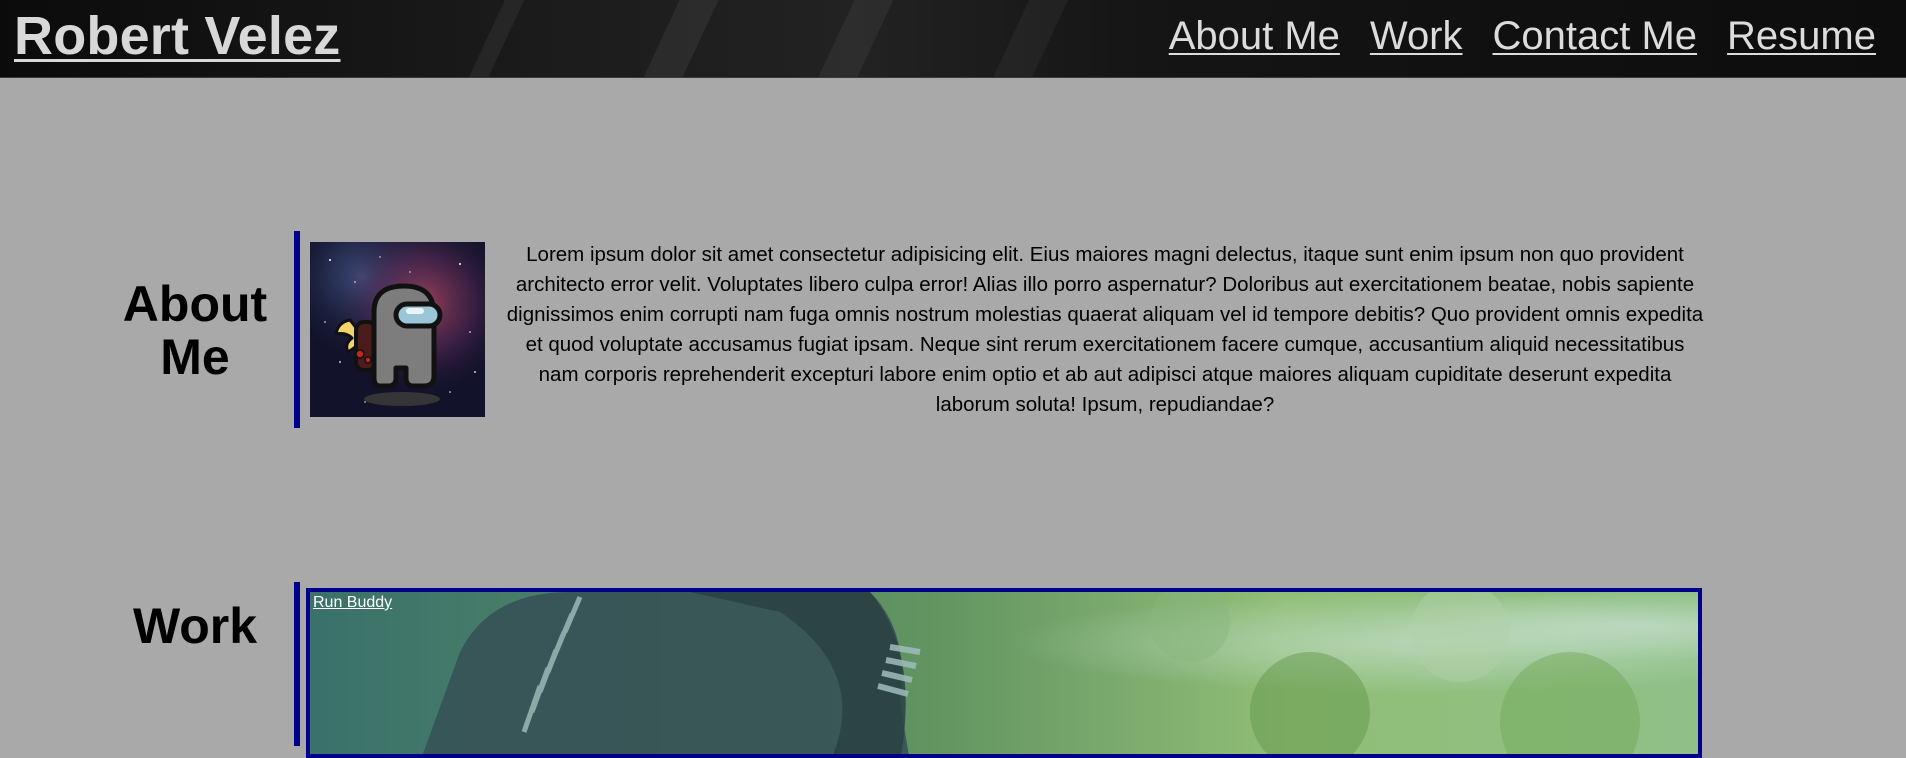 This screenshot has width=1906, height=758. I want to click on about-accent-bar, so click(297, 329).